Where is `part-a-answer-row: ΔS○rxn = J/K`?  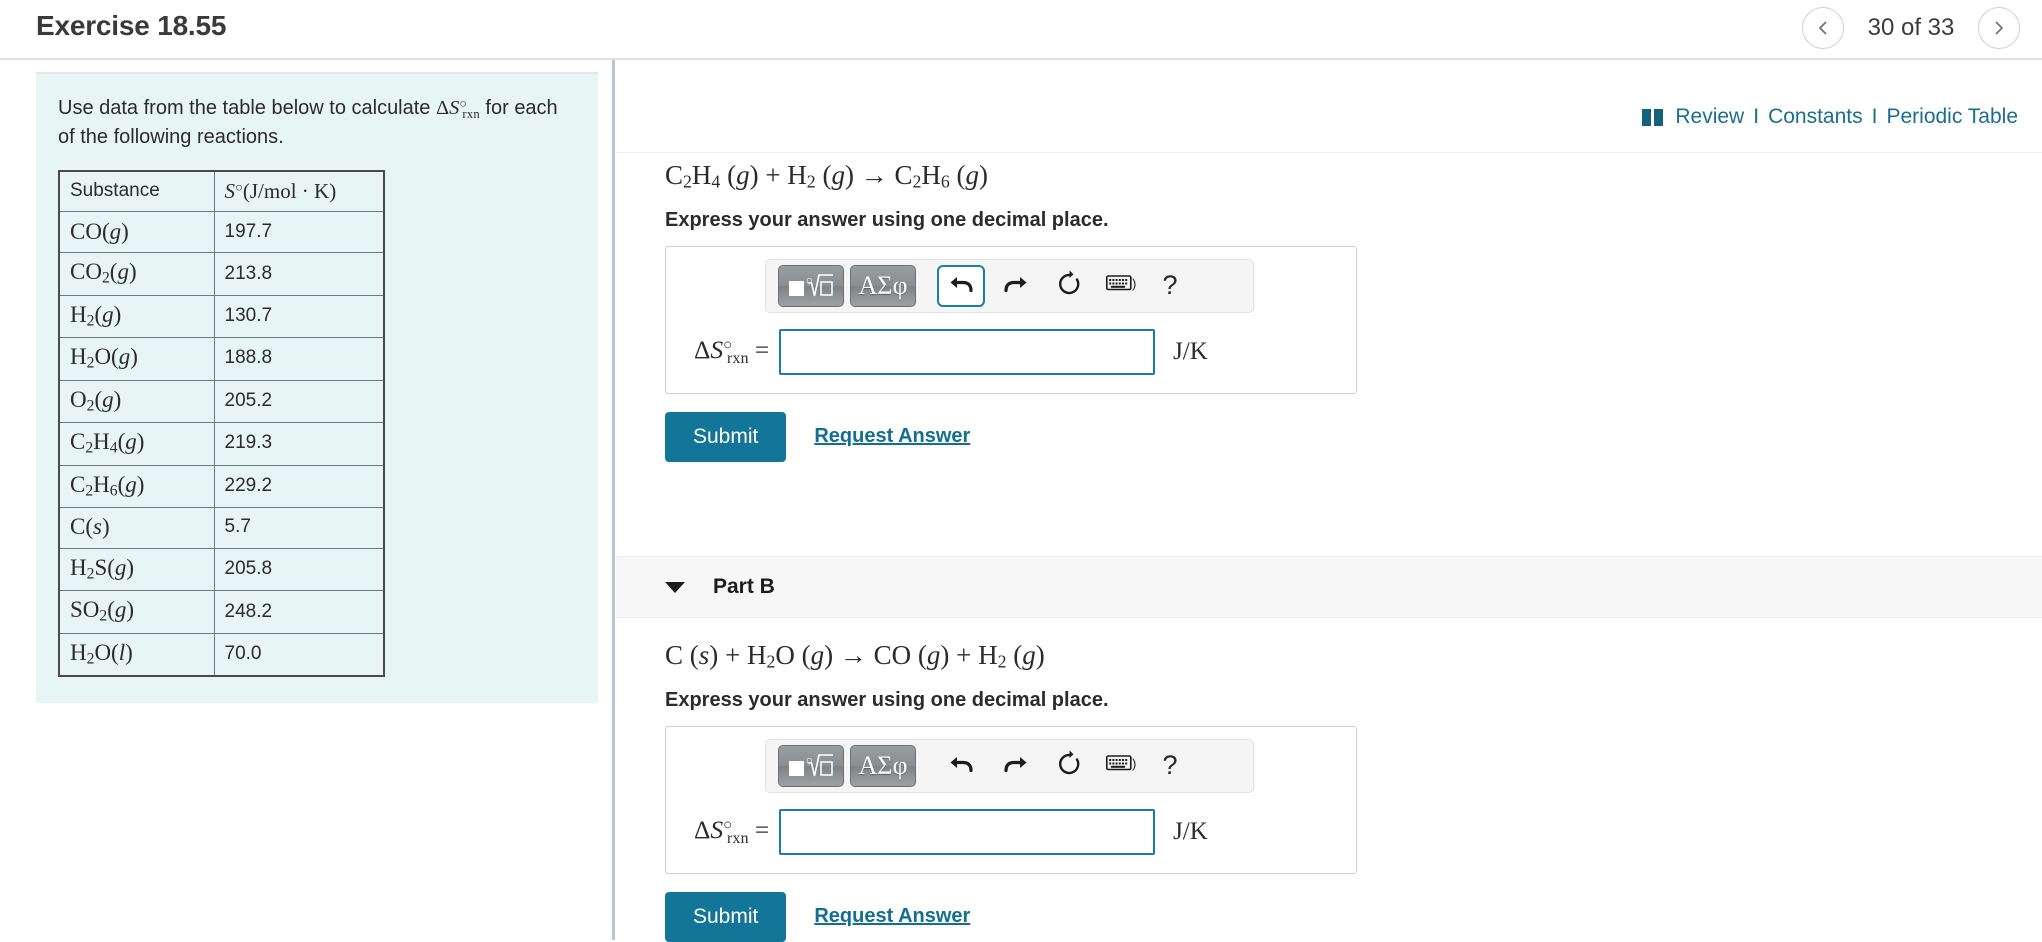 part-a-answer-row: ΔS○rxn = J/K is located at coordinates (1011, 351).